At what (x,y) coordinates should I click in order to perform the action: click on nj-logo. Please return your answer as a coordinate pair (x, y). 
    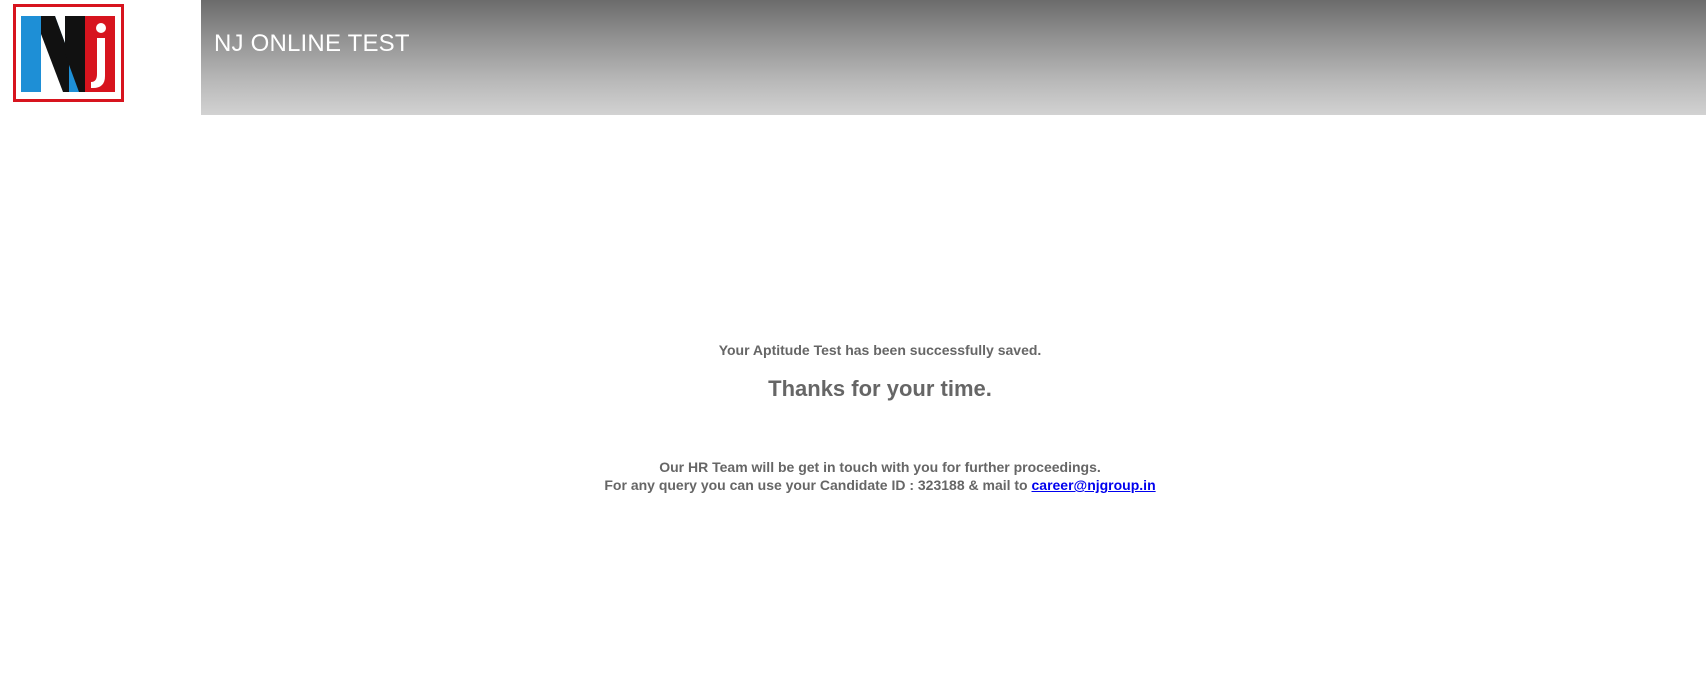
    Looking at the image, I should click on (68, 53).